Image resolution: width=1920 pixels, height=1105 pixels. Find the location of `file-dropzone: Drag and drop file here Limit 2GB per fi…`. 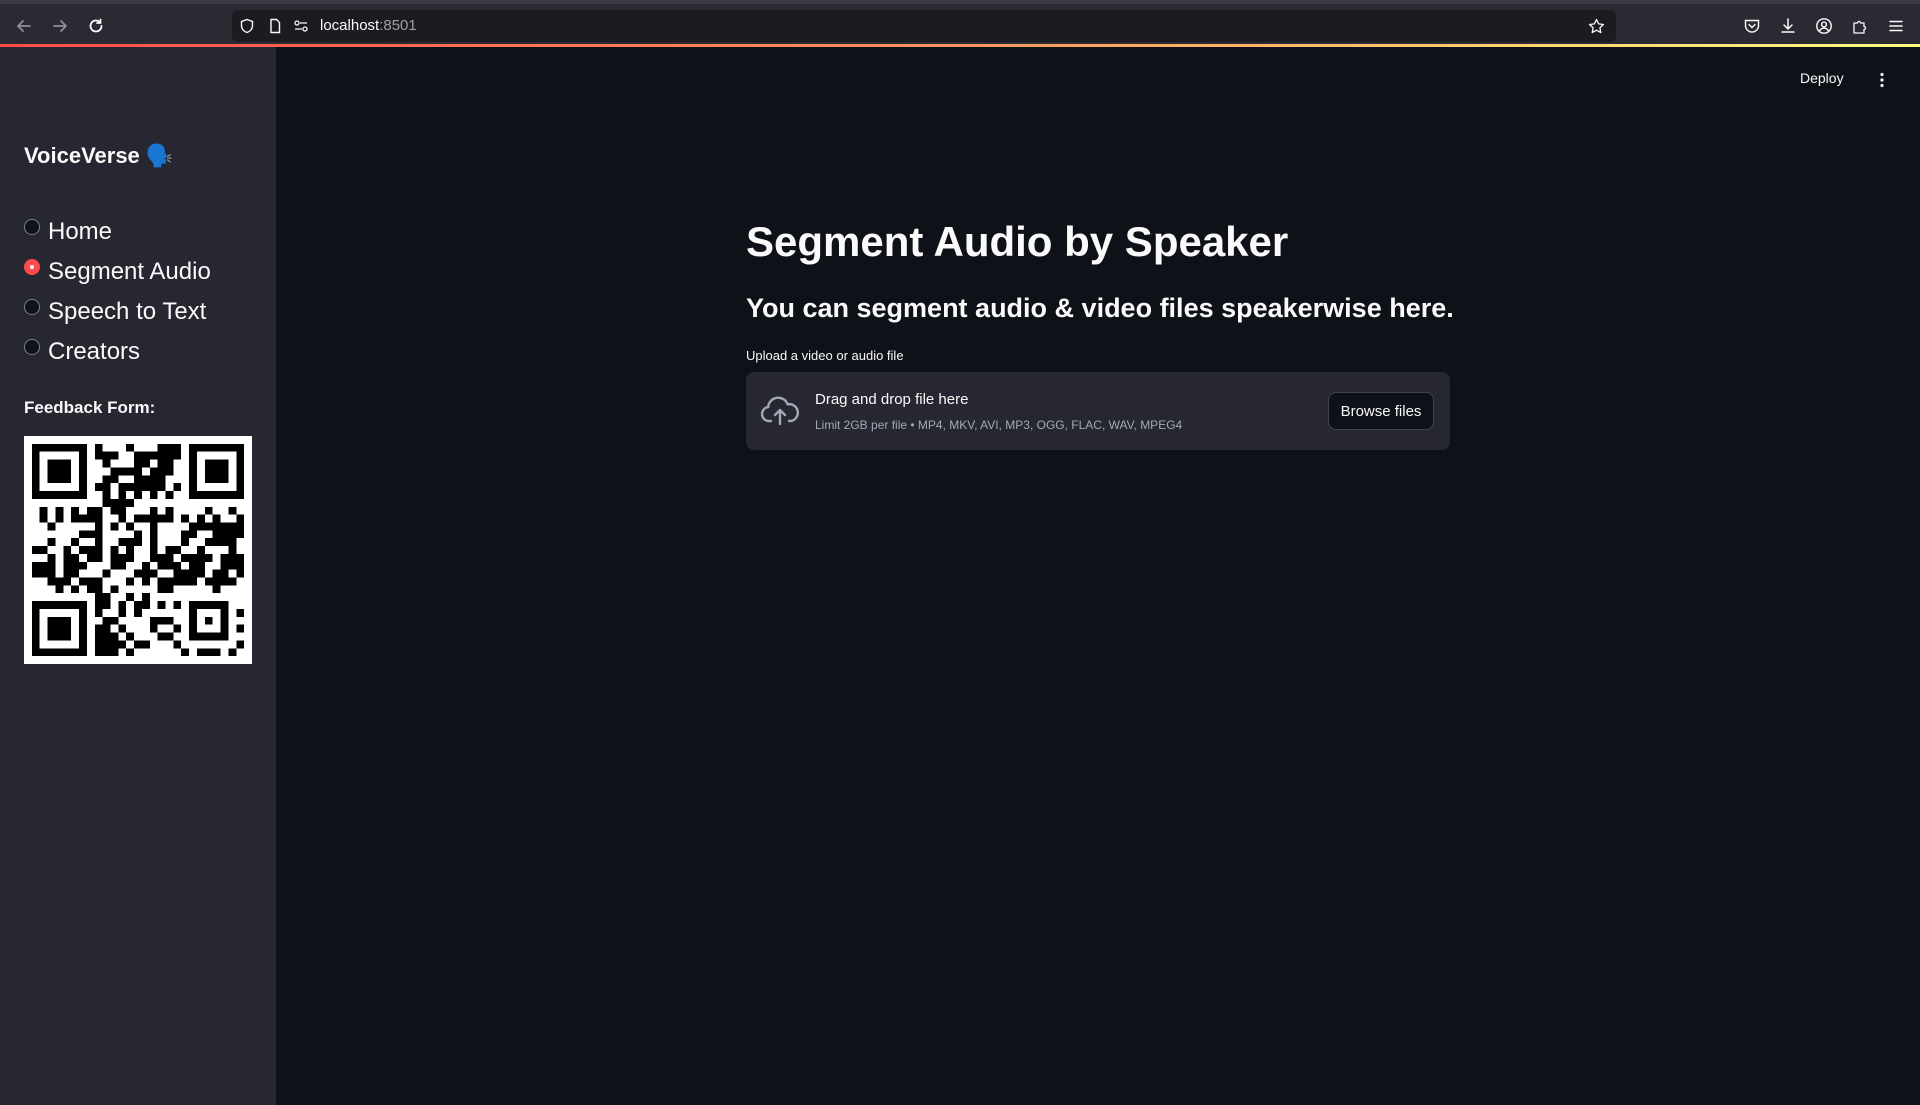

file-dropzone: Drag and drop file here Limit 2GB per fi… is located at coordinates (1098, 411).